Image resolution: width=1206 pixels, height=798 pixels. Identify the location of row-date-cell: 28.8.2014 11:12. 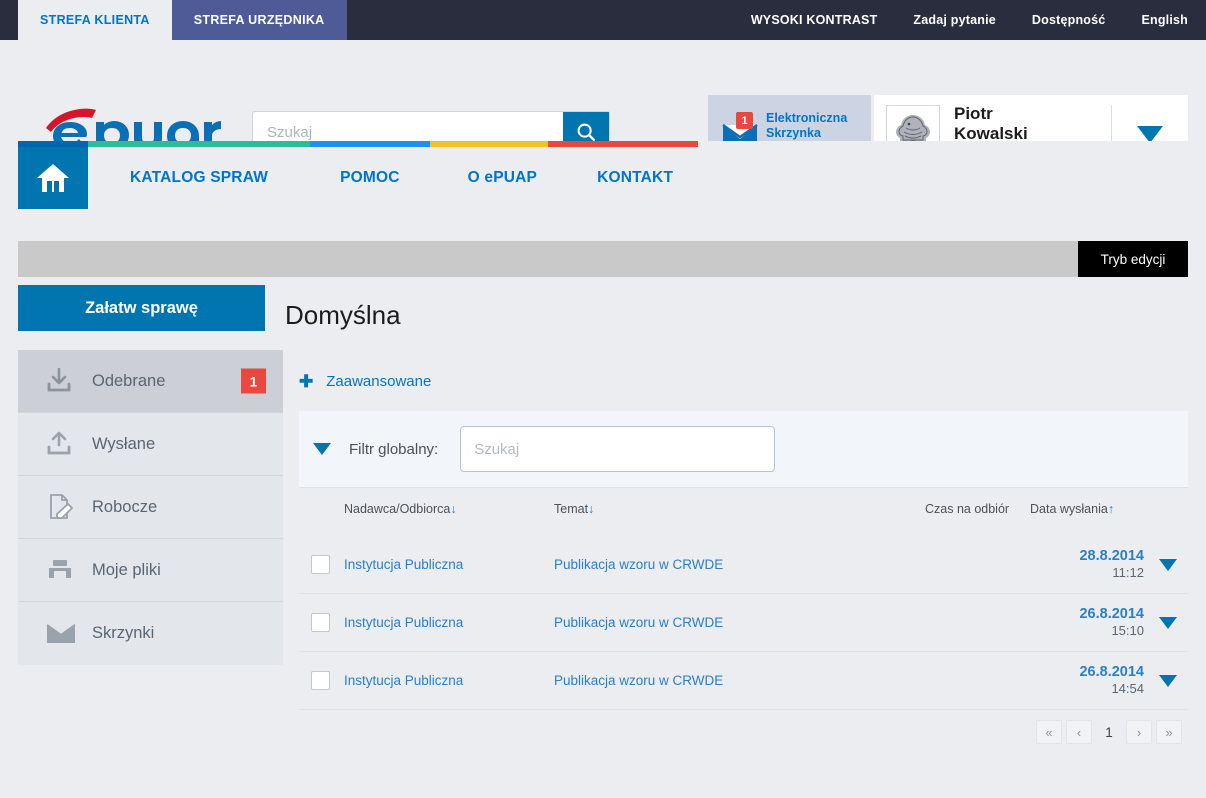
(1089, 564).